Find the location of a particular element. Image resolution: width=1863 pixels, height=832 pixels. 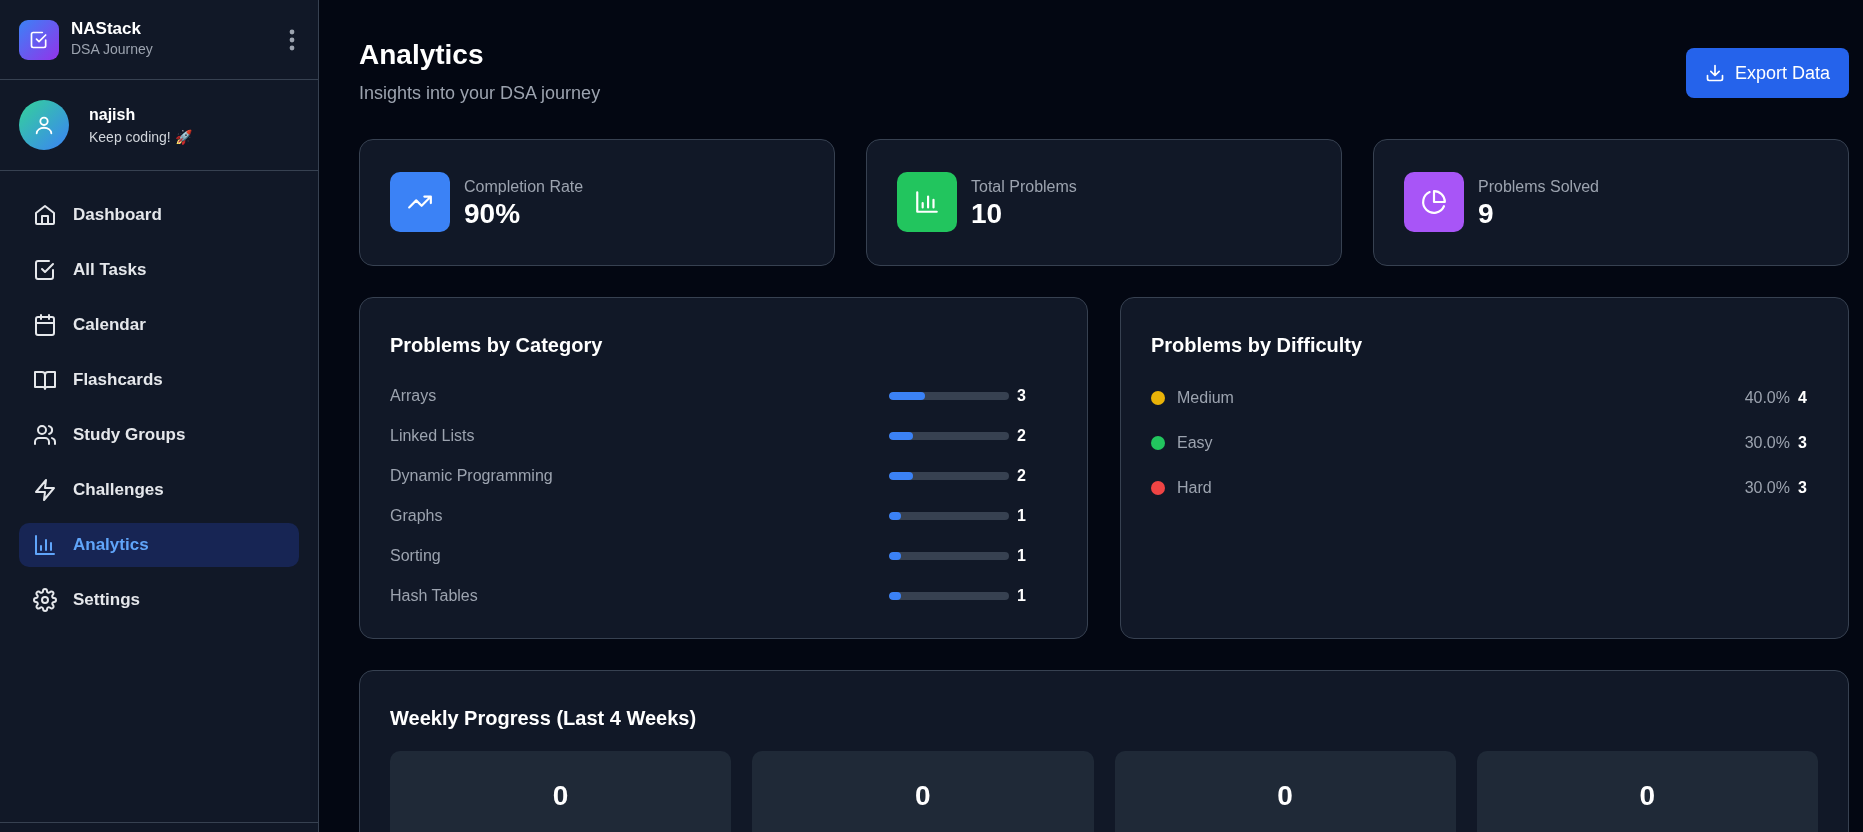

panel-title: Problems by Difficulty is located at coordinates (1257, 345).